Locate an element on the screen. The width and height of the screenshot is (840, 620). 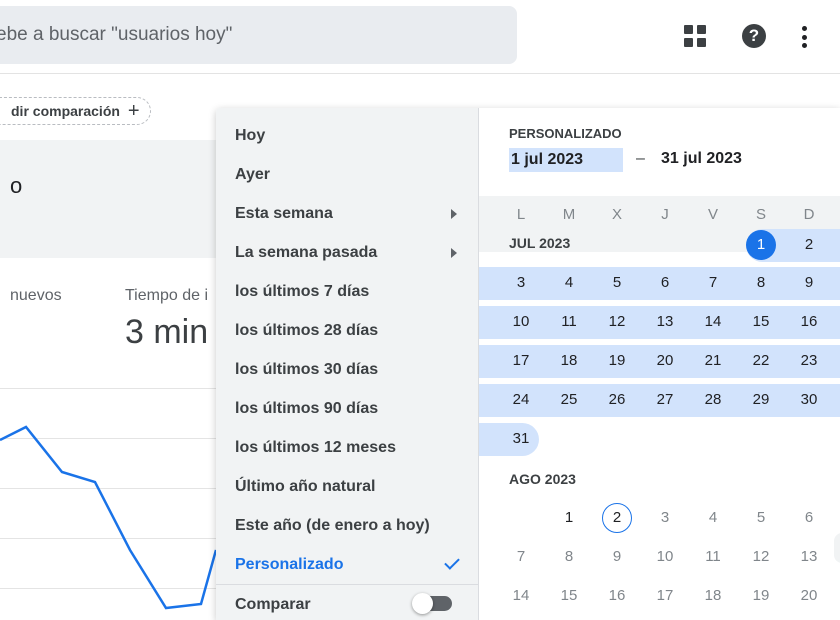
metric-new-users-label: nuevos is located at coordinates (36, 295).